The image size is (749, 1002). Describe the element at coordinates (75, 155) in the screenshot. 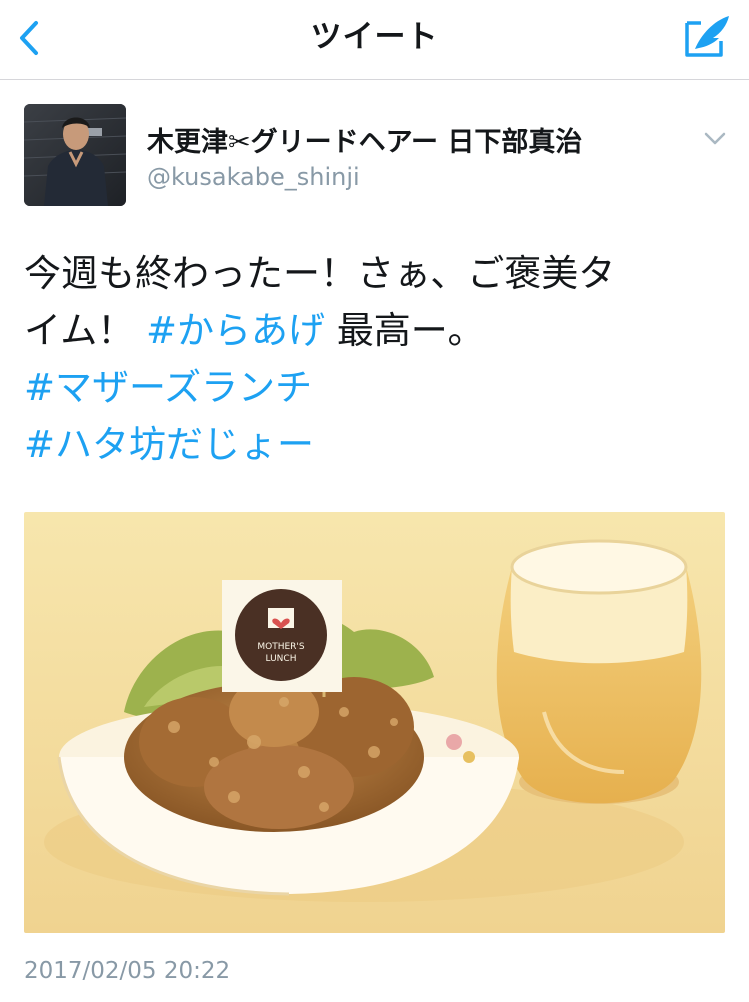

I see `avatar` at that location.